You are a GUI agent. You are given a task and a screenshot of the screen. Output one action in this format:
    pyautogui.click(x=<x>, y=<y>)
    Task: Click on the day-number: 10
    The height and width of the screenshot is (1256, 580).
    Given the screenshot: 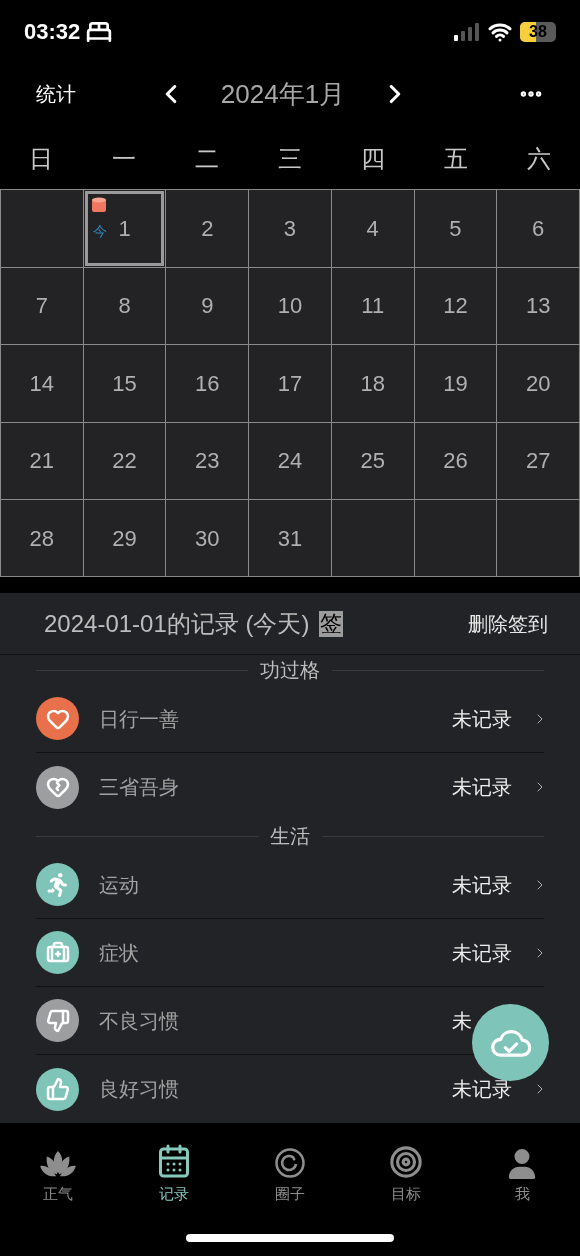 What is the action you would take?
    pyautogui.click(x=290, y=306)
    